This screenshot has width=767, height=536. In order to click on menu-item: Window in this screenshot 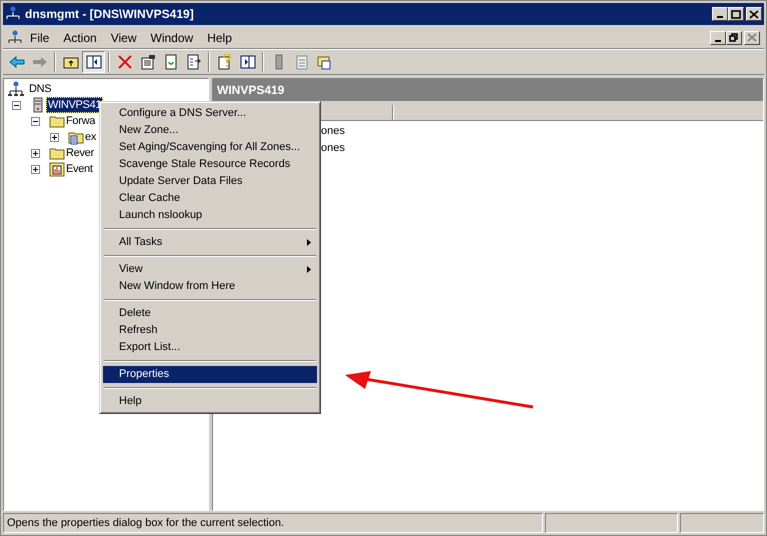, I will do `click(172, 37)`.